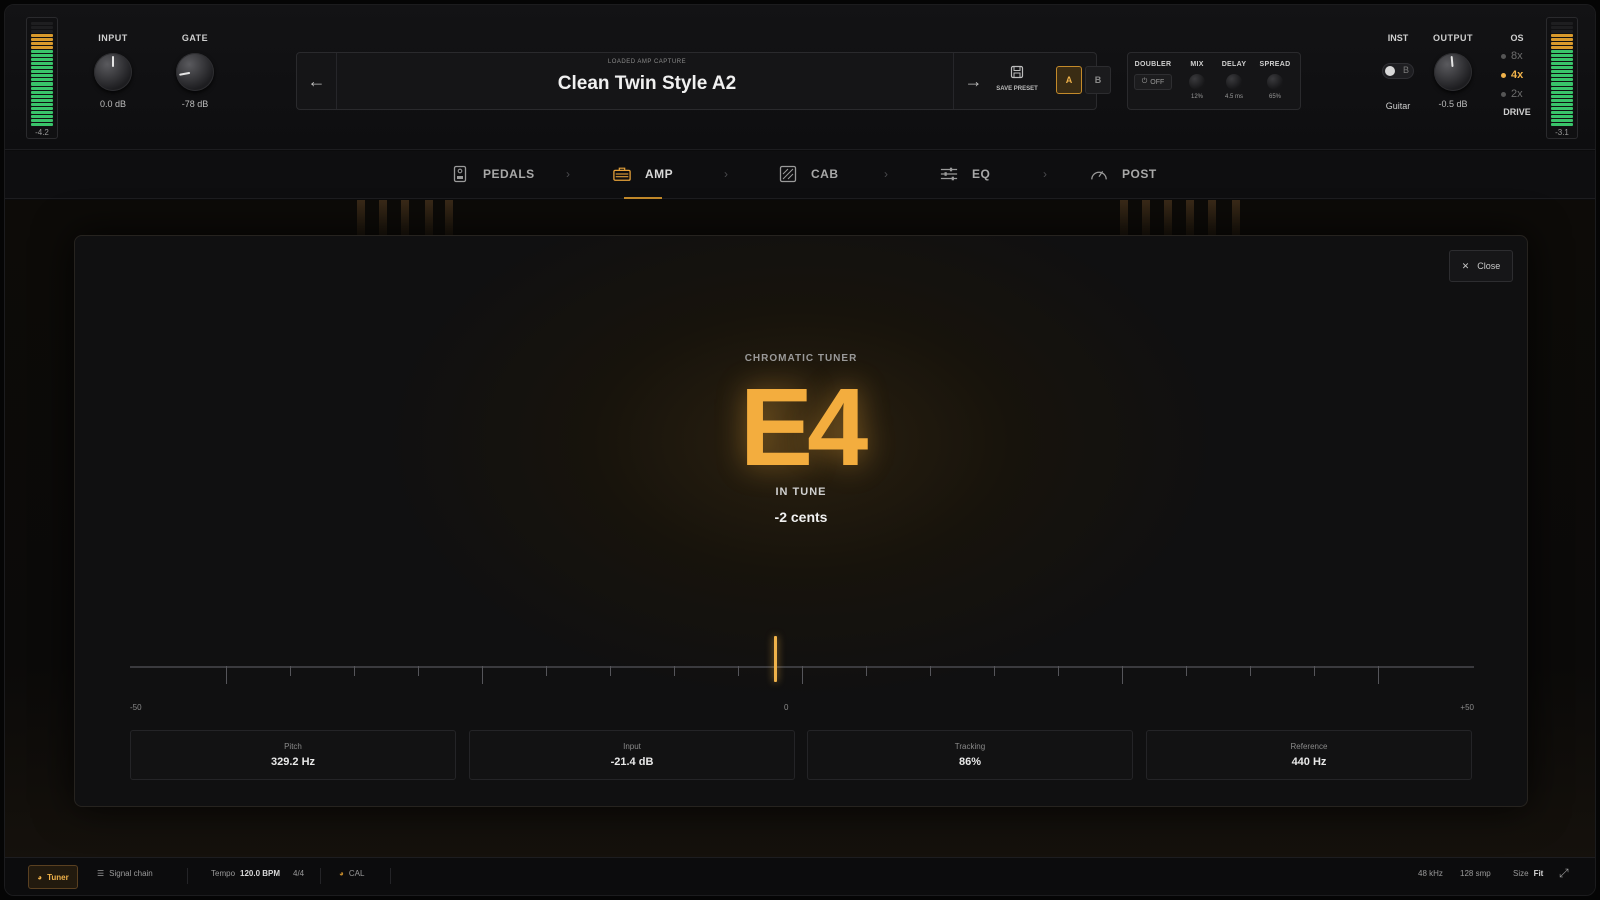  I want to click on spread-knob, so click(1275, 82).